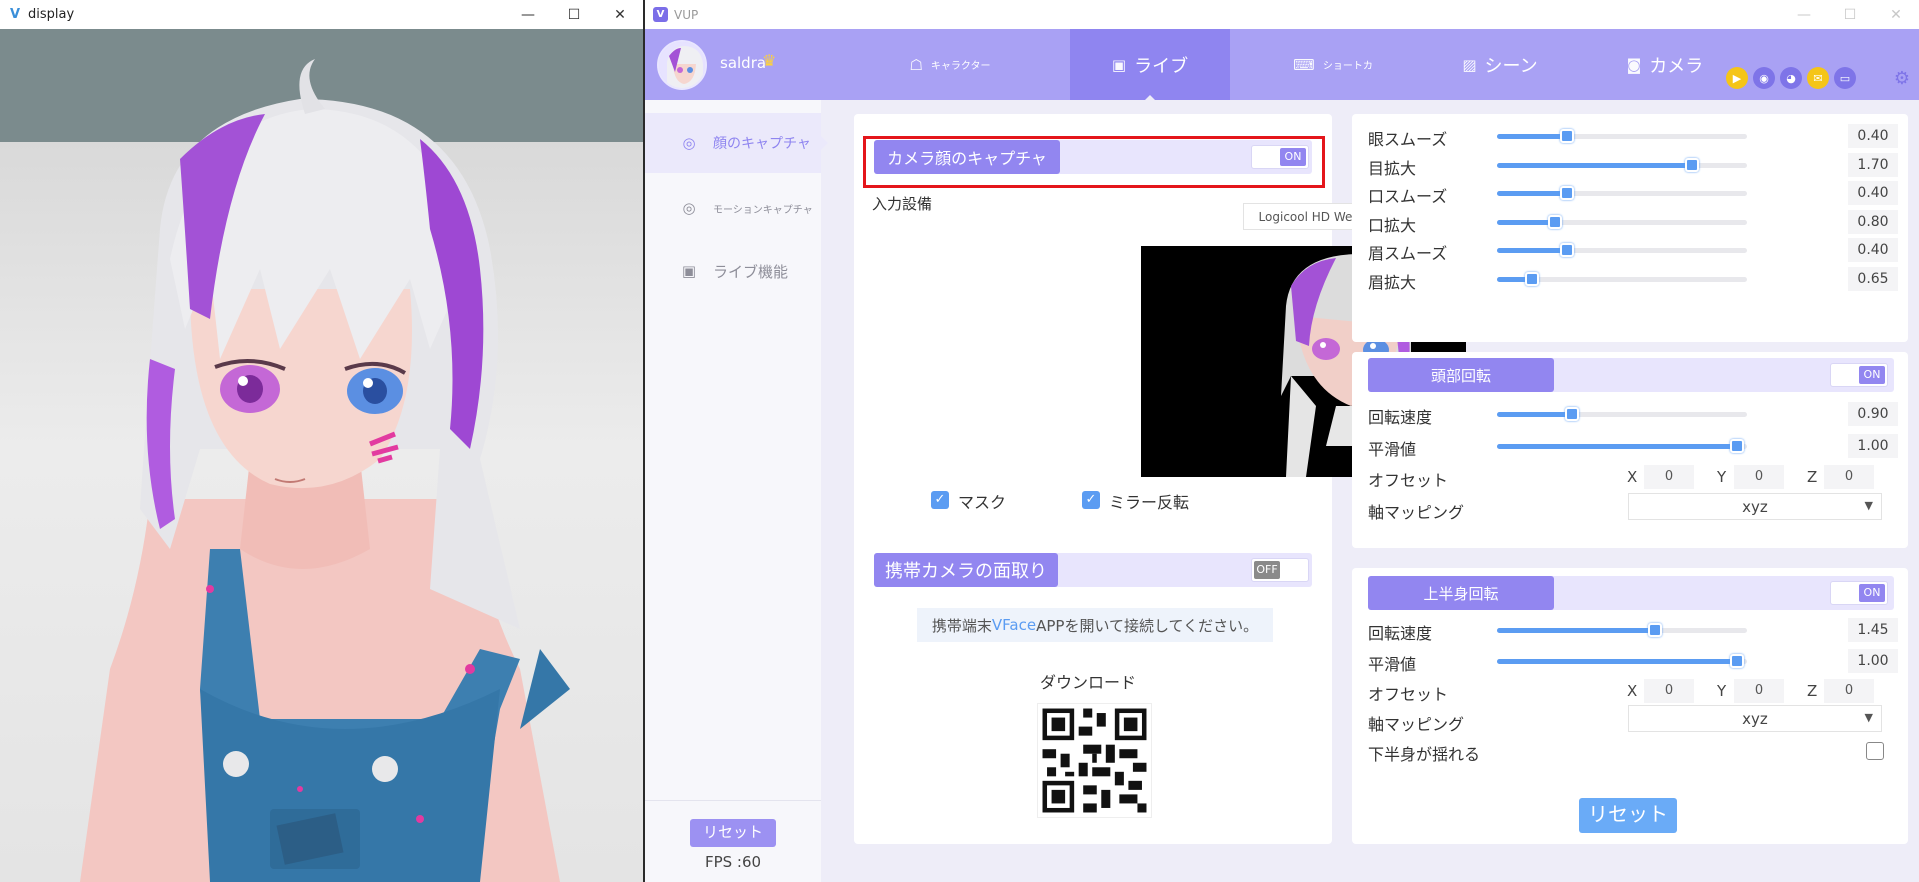 The height and width of the screenshot is (882, 1919). I want to click on display-titlebar: V display — ☐ ✕, so click(321, 14).